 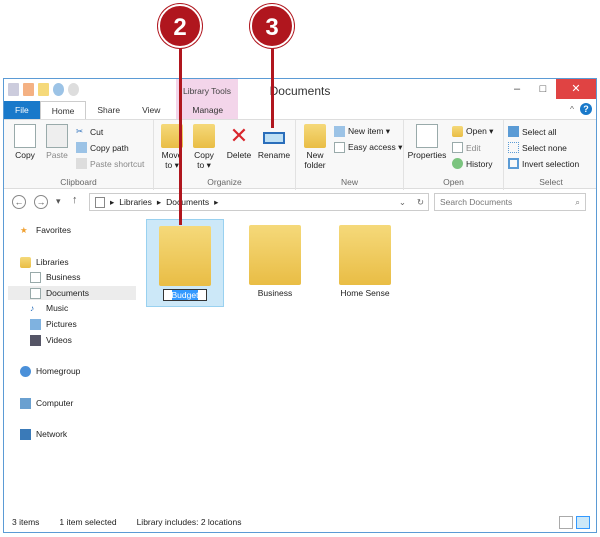 I want to click on clipboard-group-label: Clipboard, so click(x=78, y=182).